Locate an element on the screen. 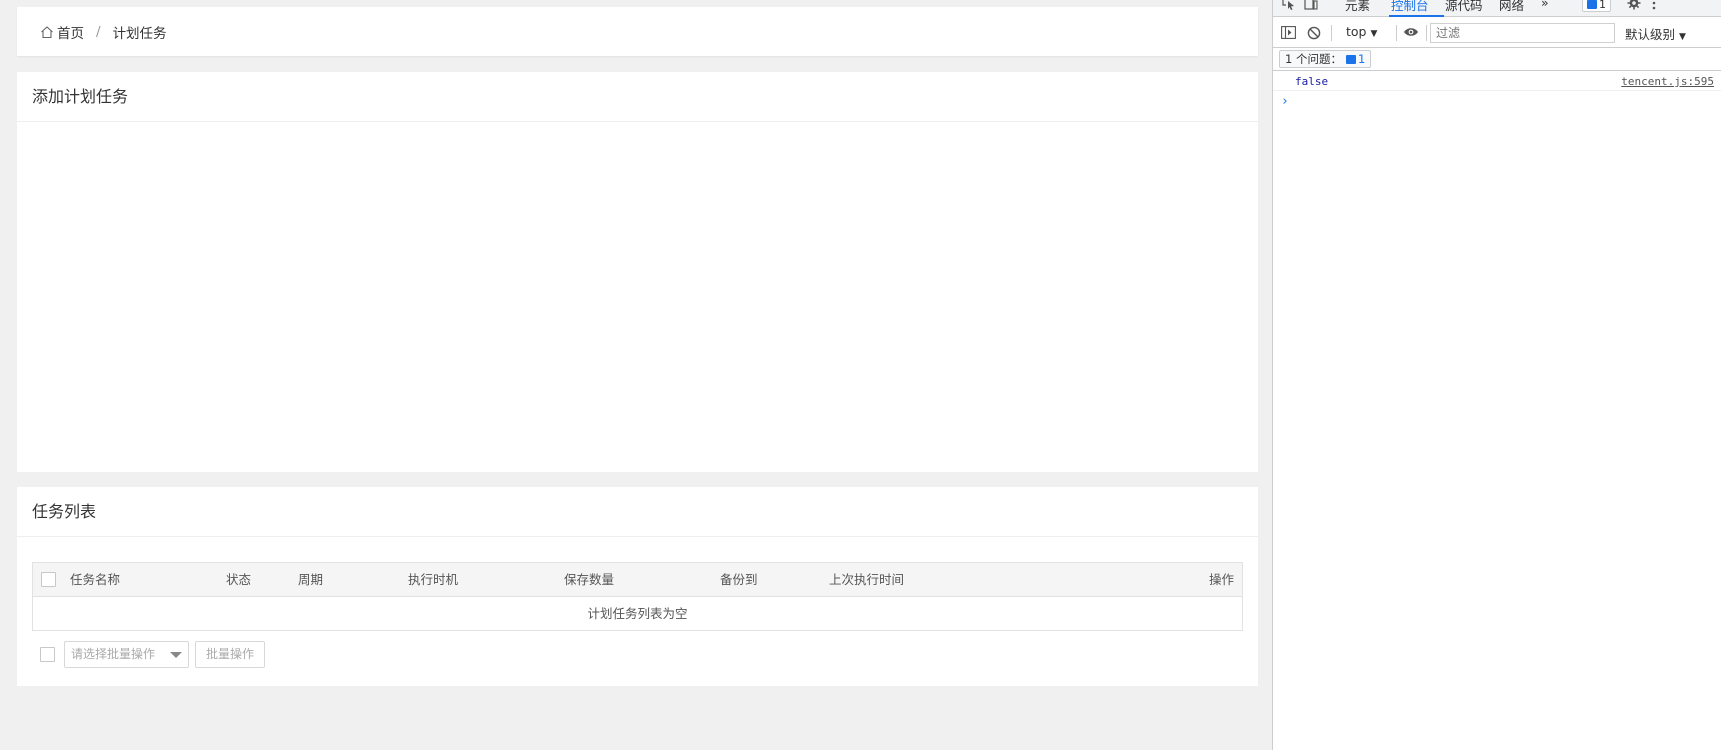  context-select-value: top is located at coordinates (1356, 31).